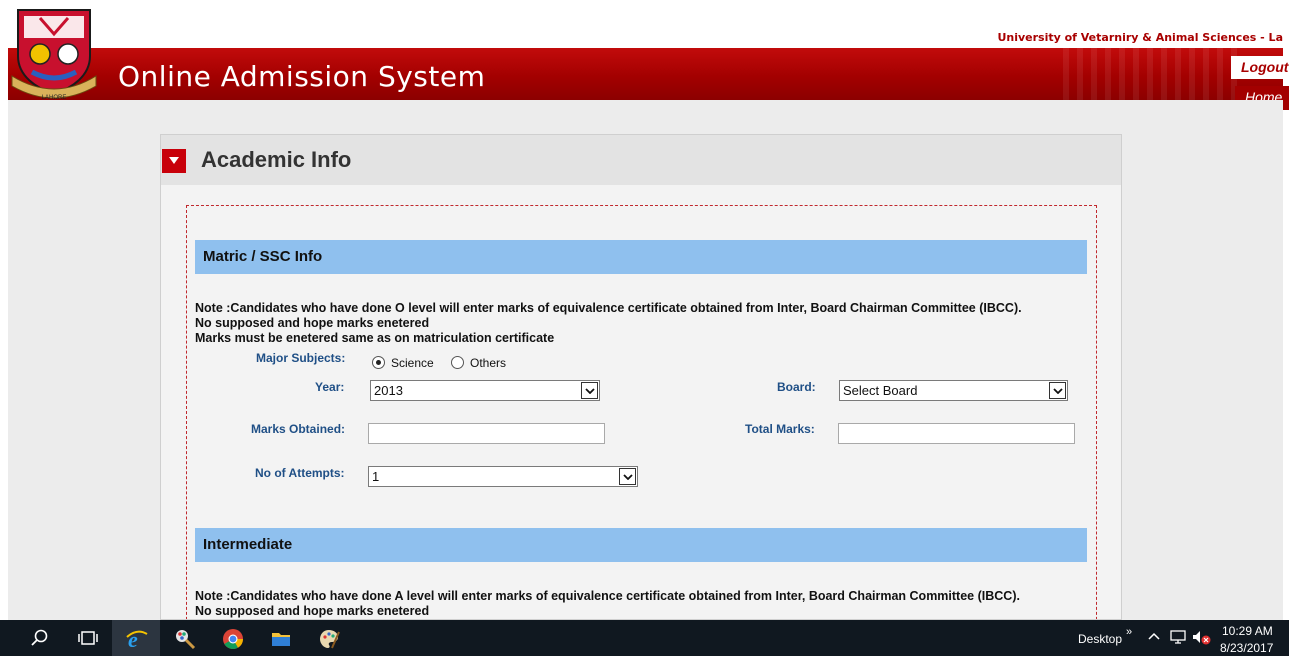 The height and width of the screenshot is (656, 1289). I want to click on caret-down-icon, so click(174, 160).